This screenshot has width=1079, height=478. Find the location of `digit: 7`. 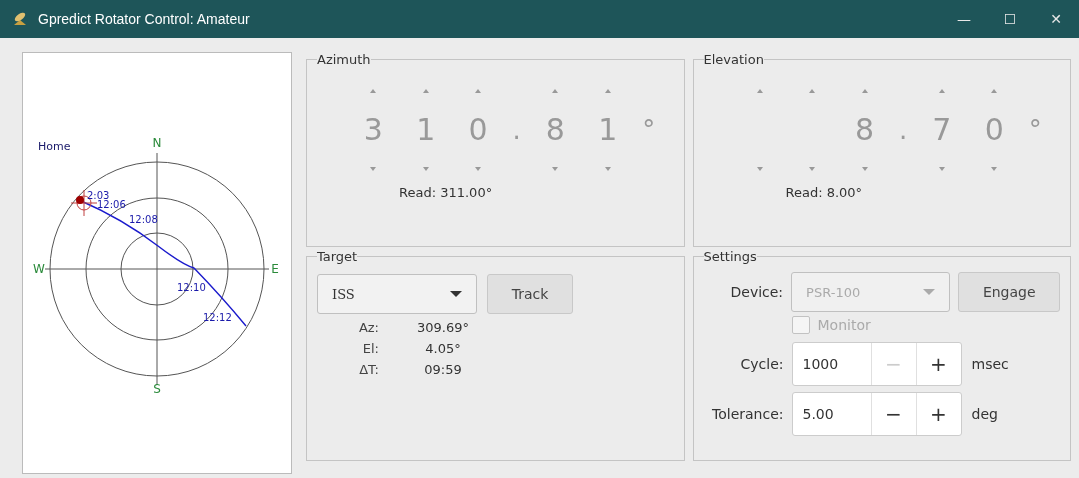

digit: 7 is located at coordinates (942, 130).